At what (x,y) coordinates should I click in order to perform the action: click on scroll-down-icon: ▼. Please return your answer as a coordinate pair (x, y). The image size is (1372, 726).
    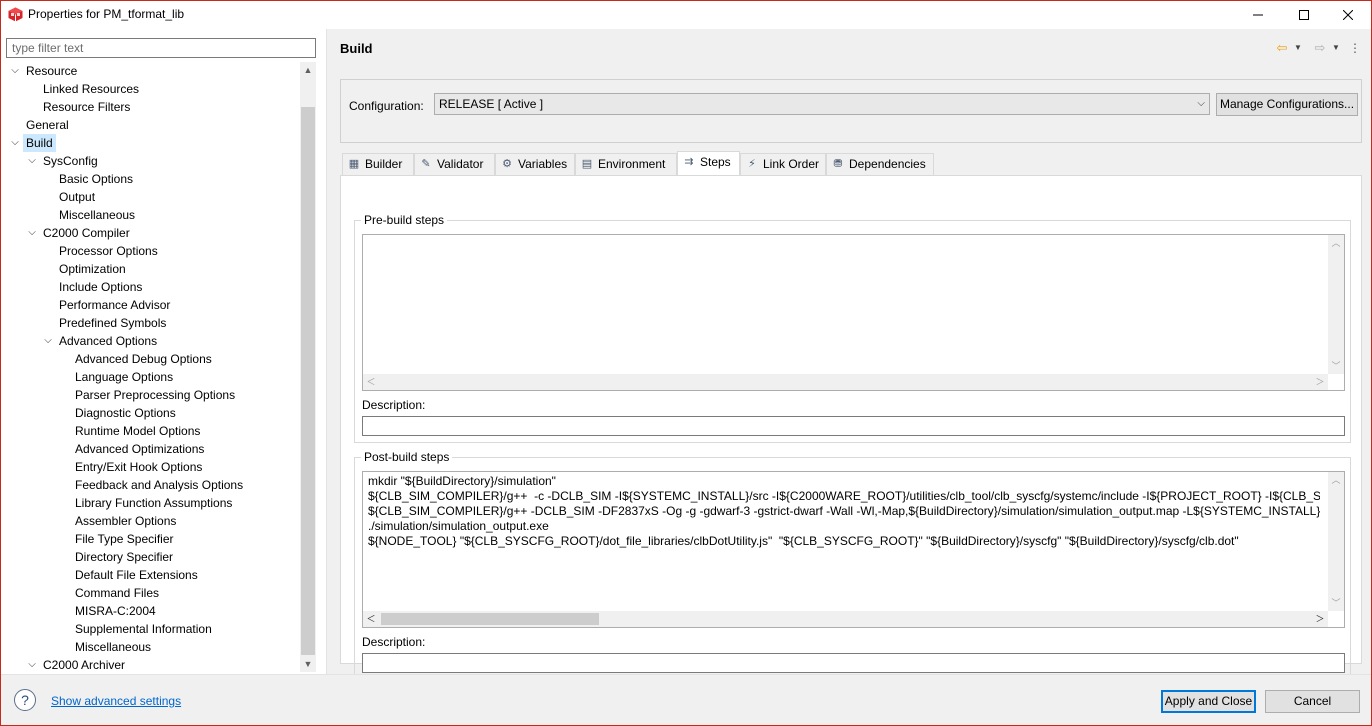
    Looking at the image, I should click on (308, 664).